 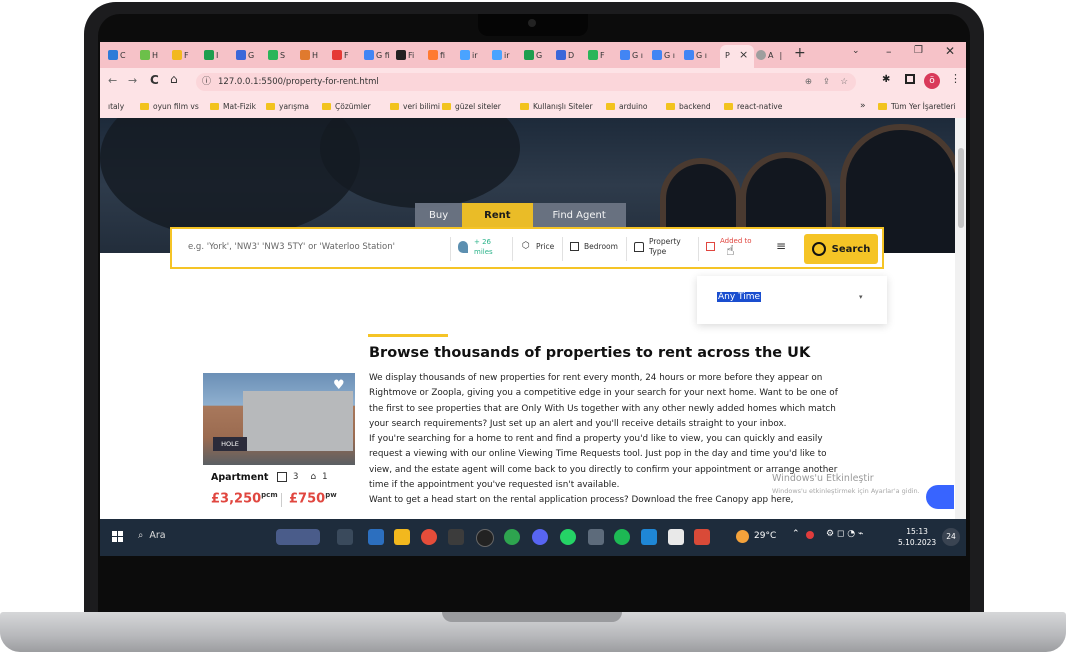 What do you see at coordinates (796, 534) in the screenshot?
I see `chevron-up-icon: ⌃` at bounding box center [796, 534].